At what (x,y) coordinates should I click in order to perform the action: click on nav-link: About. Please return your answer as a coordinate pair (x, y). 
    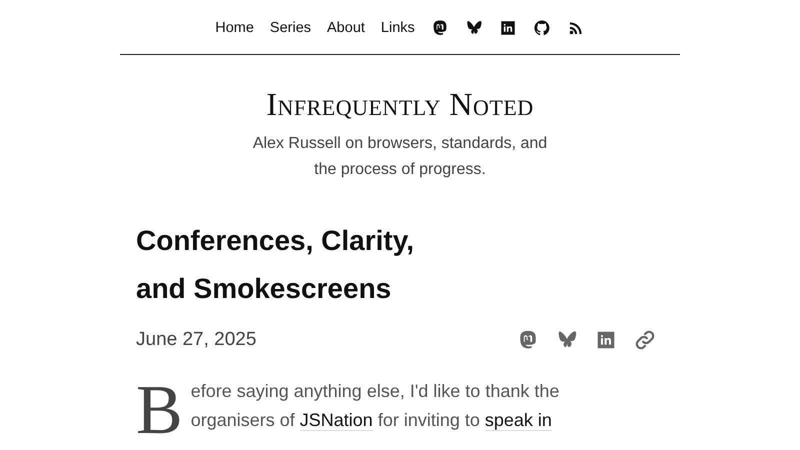
    Looking at the image, I should click on (346, 28).